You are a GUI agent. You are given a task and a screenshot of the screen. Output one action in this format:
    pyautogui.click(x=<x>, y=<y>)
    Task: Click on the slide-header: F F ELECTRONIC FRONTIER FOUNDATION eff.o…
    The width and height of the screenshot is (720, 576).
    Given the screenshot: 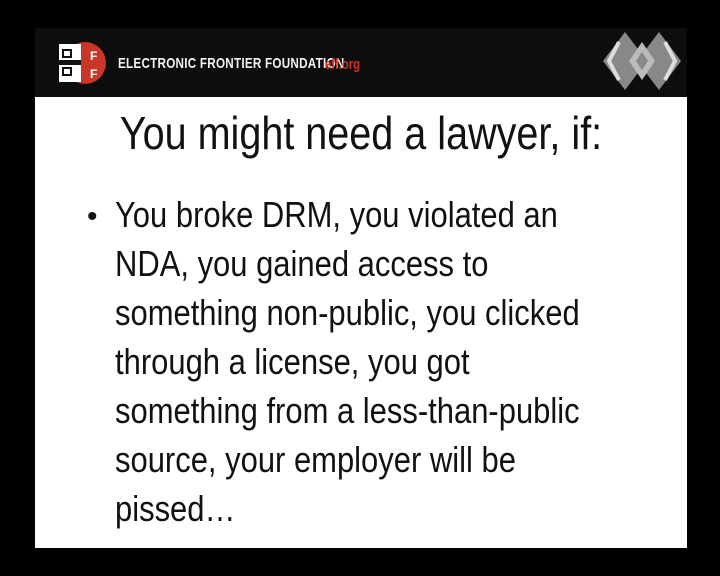 What is the action you would take?
    pyautogui.click(x=361, y=62)
    